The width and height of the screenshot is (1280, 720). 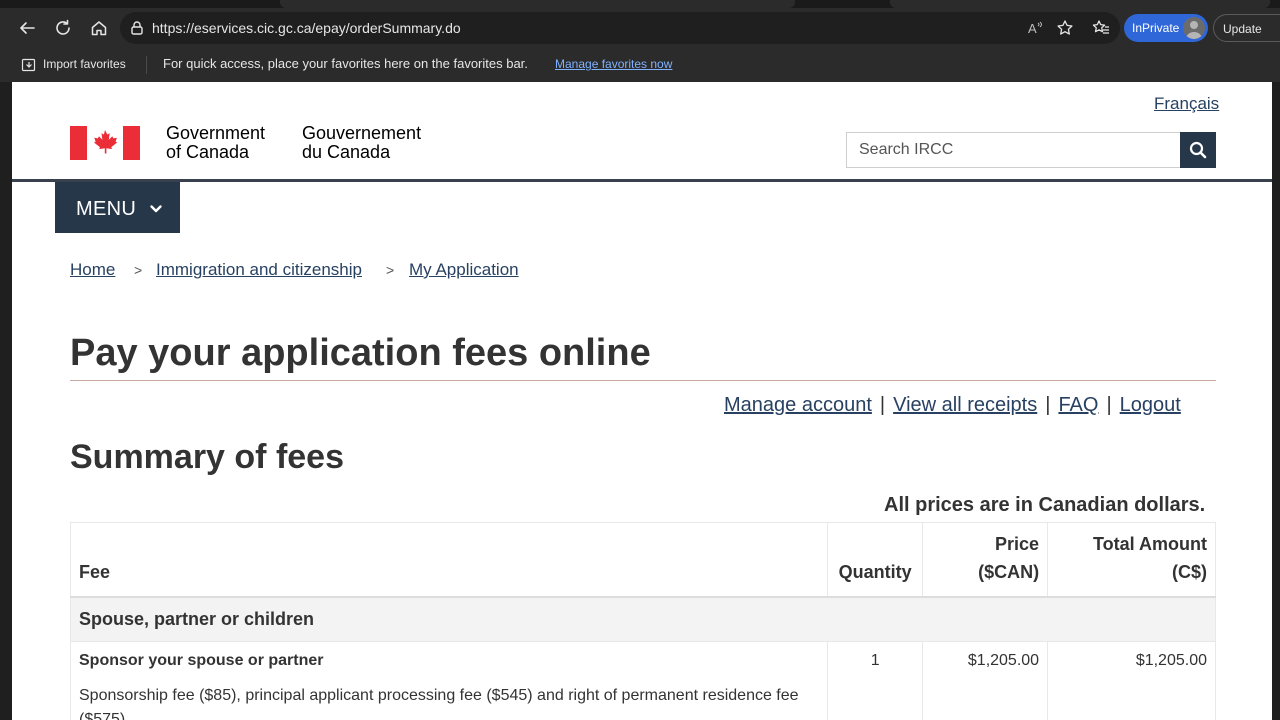 What do you see at coordinates (1032, 28) in the screenshot?
I see `svg-text: A` at bounding box center [1032, 28].